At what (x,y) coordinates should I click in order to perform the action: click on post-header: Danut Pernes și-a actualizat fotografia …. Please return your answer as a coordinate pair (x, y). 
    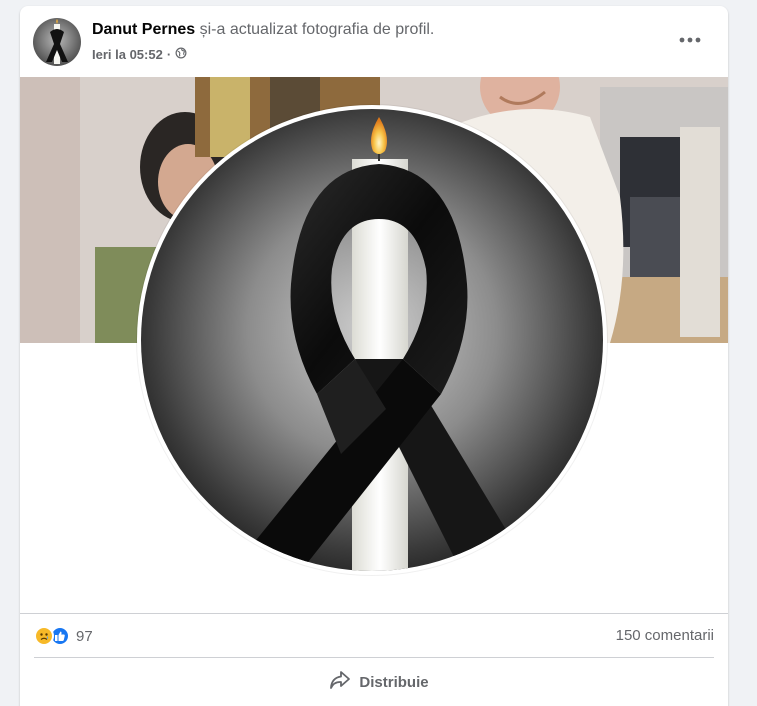
    Looking at the image, I should click on (374, 41).